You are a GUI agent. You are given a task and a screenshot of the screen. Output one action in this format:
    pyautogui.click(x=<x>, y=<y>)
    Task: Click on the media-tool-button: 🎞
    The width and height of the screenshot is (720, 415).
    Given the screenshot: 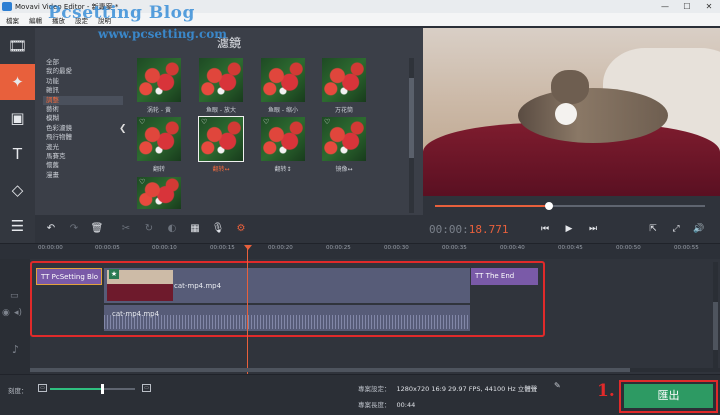 What is the action you would take?
    pyautogui.click(x=17, y=46)
    